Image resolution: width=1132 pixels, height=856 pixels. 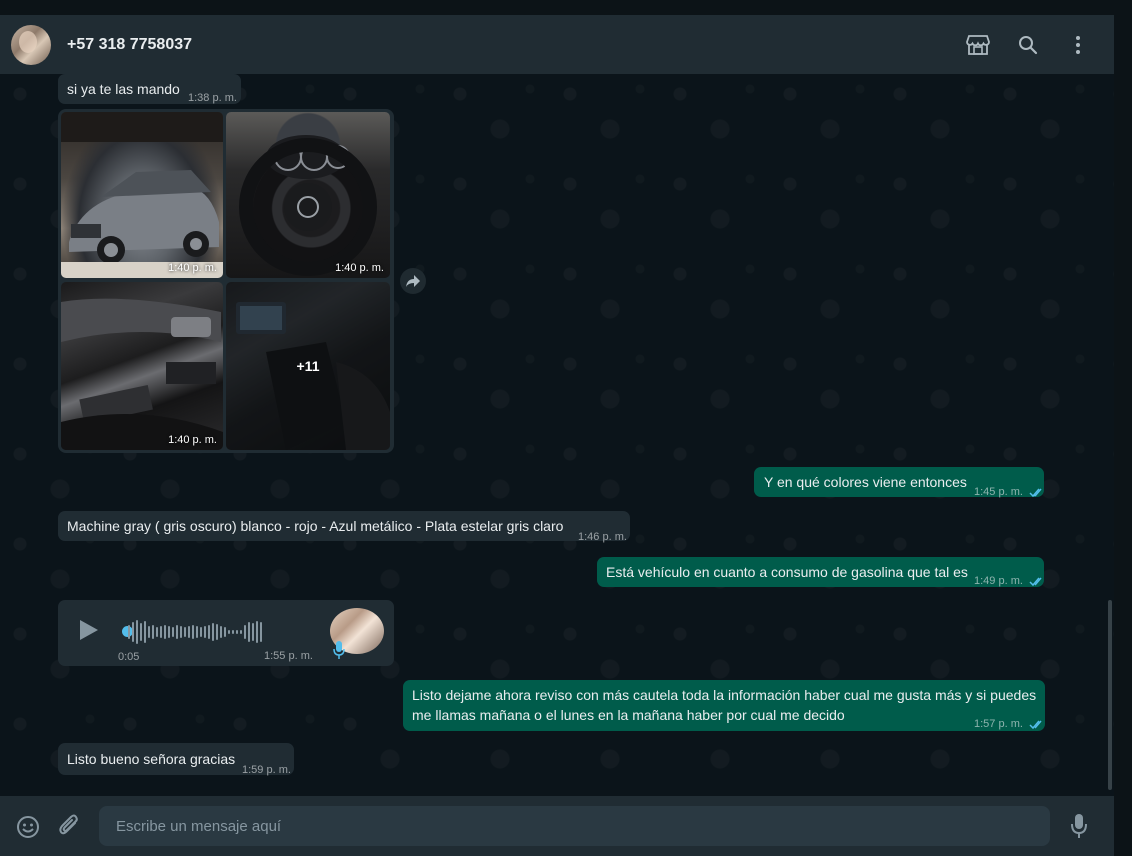 What do you see at coordinates (129, 45) in the screenshot?
I see `contact-name: +57 318 7758037` at bounding box center [129, 45].